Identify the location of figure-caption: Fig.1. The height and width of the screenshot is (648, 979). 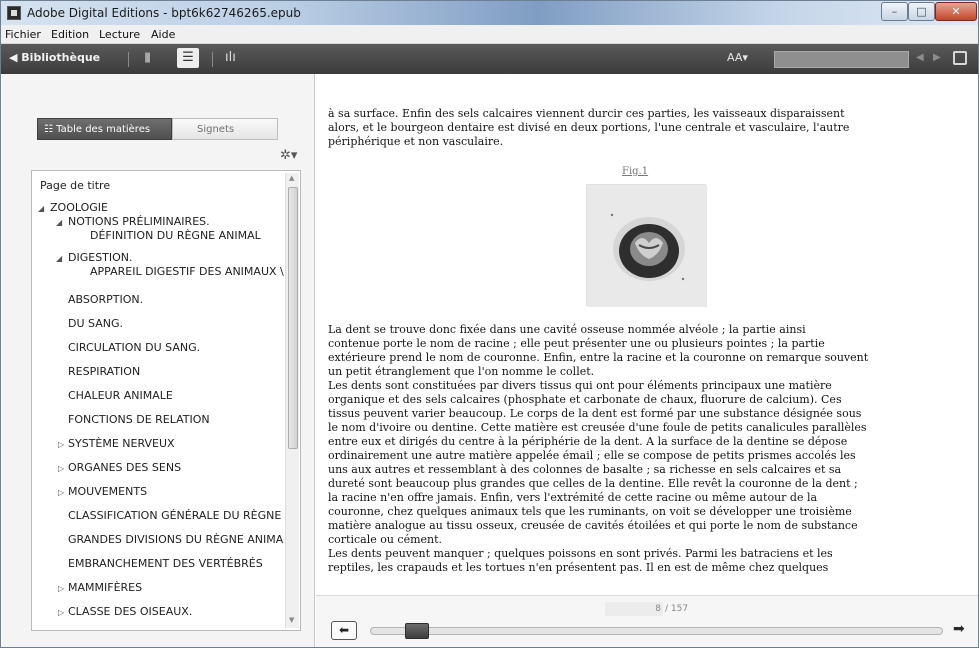
(635, 171).